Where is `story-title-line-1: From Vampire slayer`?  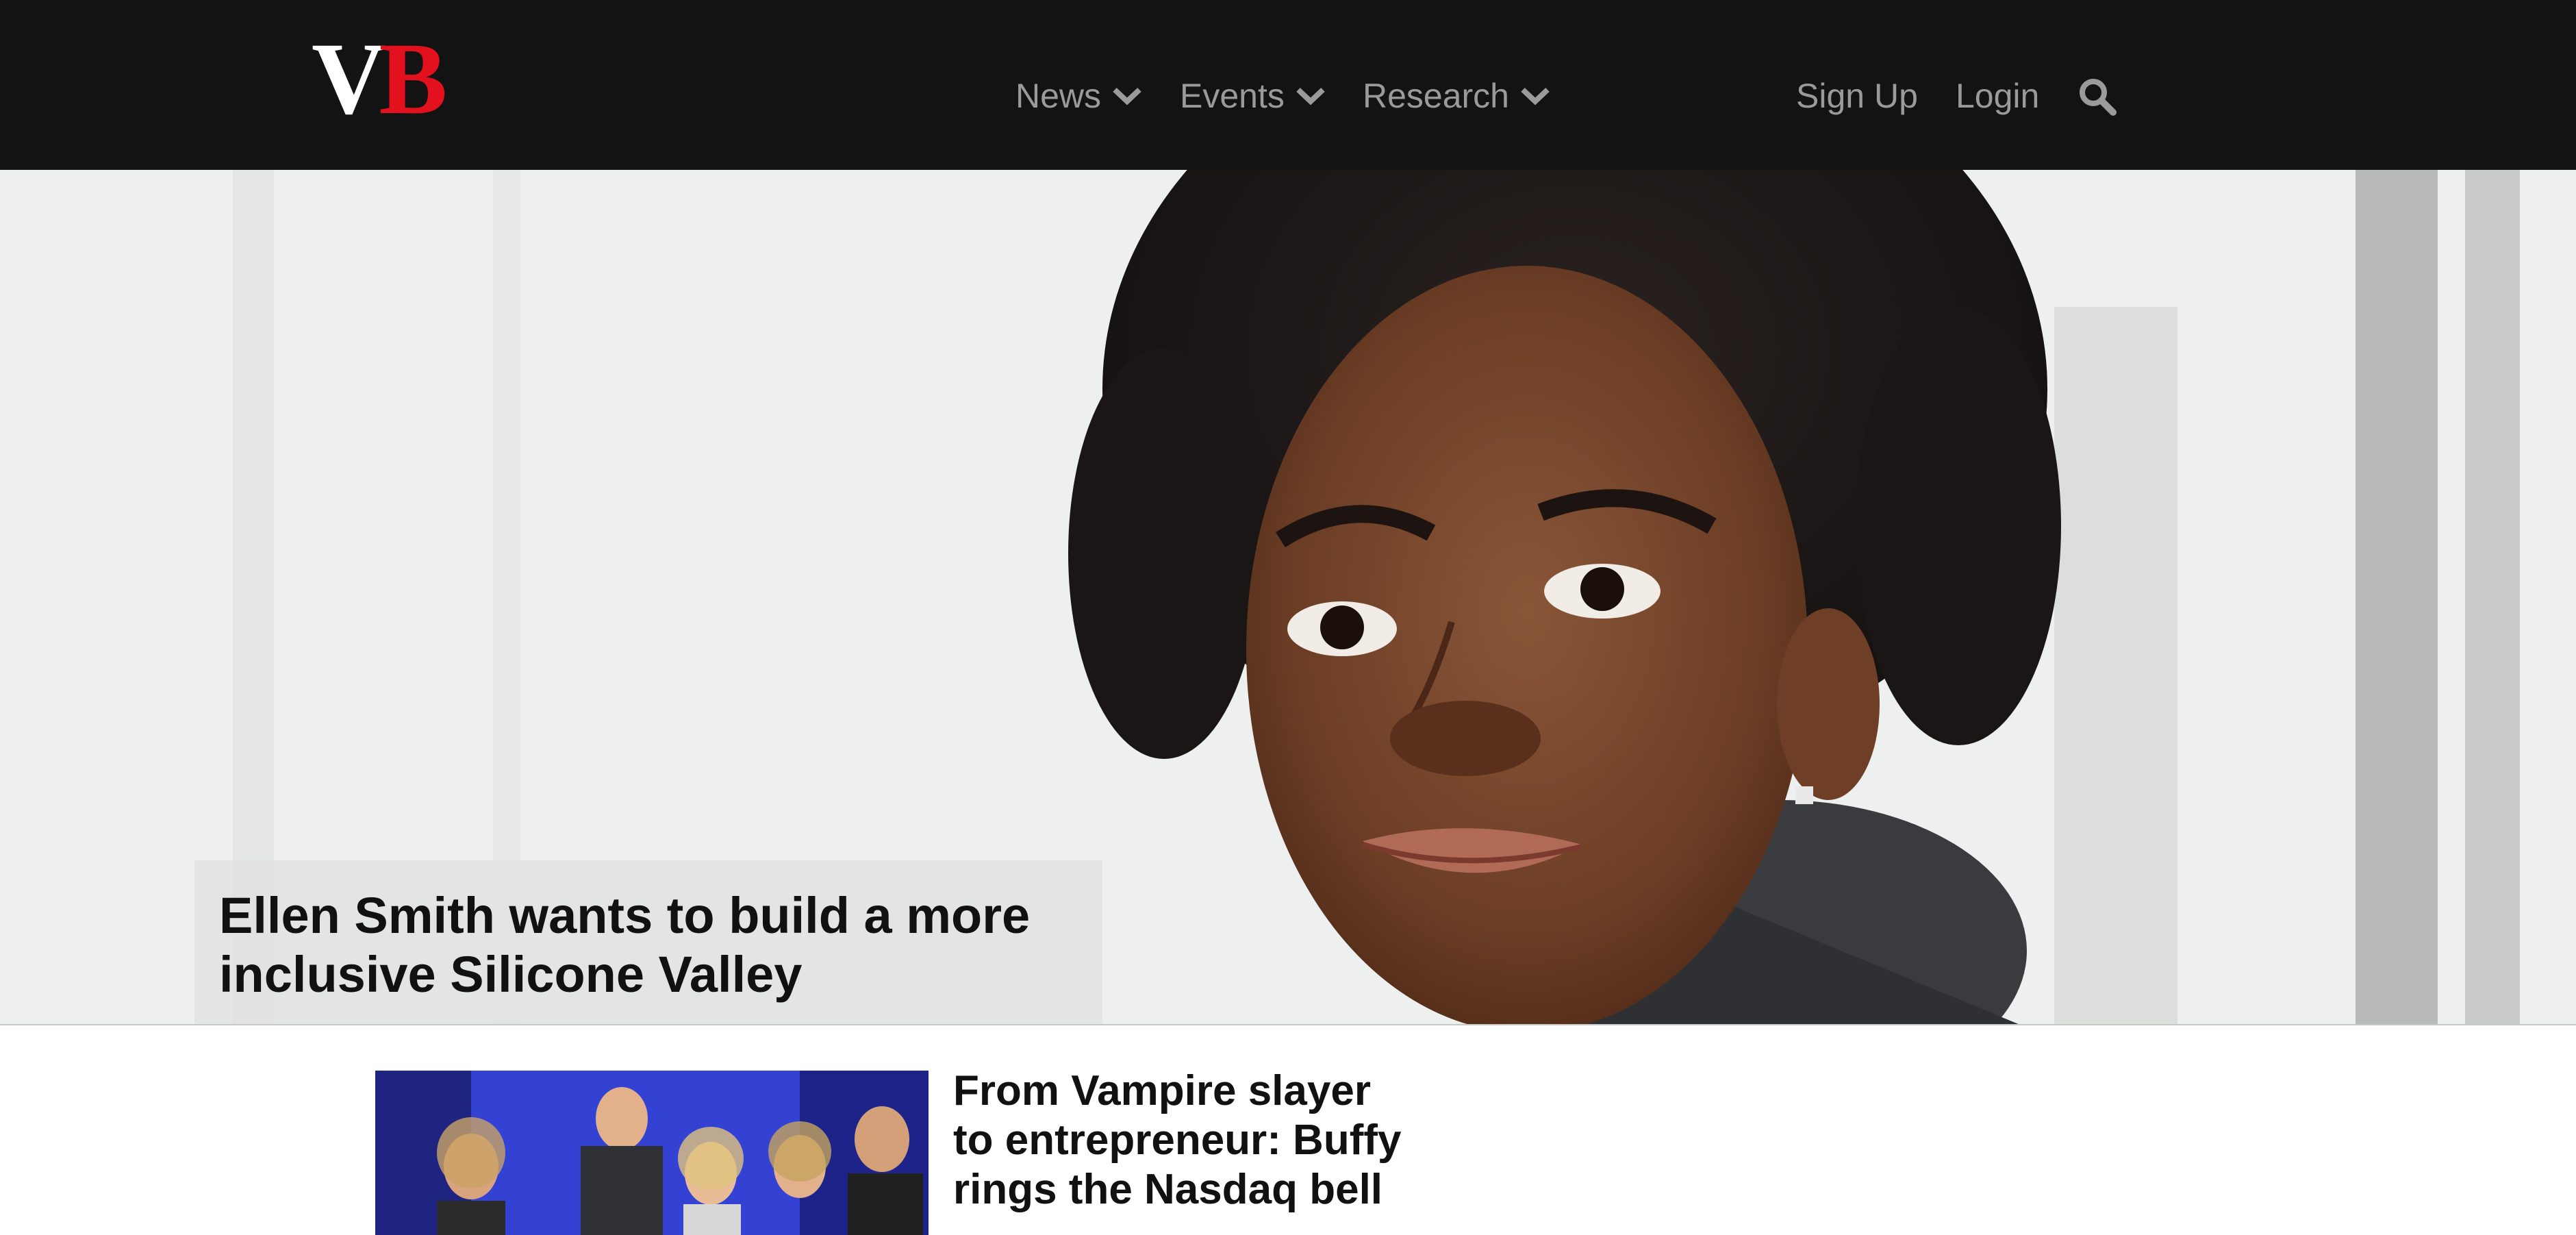
story-title-line-1: From Vampire slayer is located at coordinates (1162, 1090).